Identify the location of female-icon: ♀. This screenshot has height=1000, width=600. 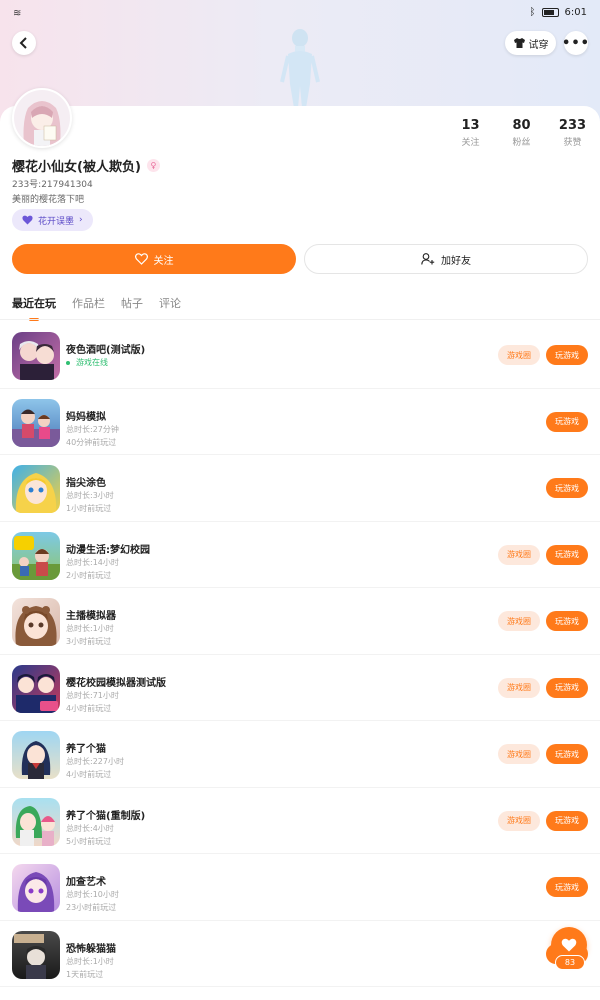
(153, 165).